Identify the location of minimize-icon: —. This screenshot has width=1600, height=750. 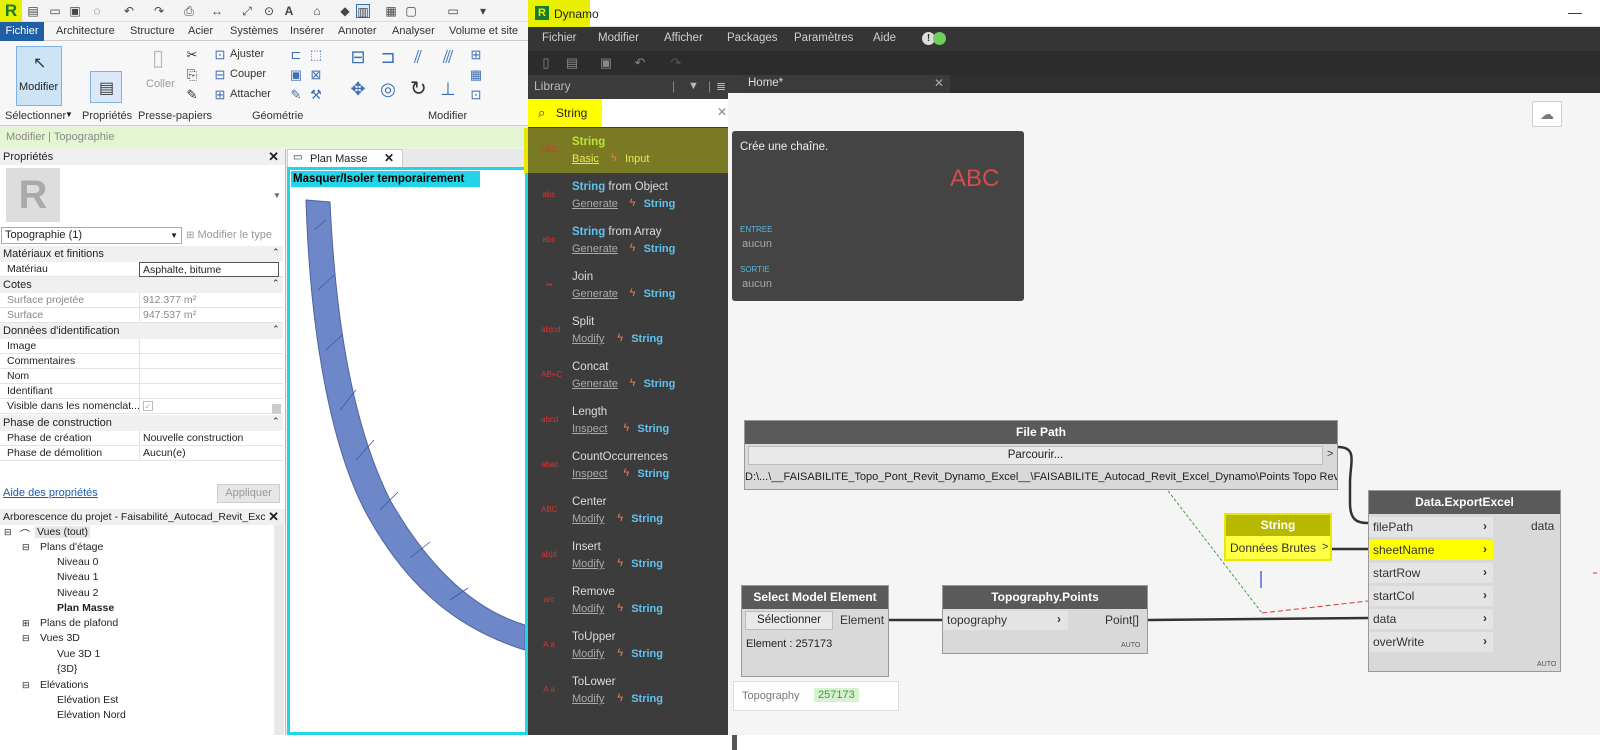
(1575, 12).